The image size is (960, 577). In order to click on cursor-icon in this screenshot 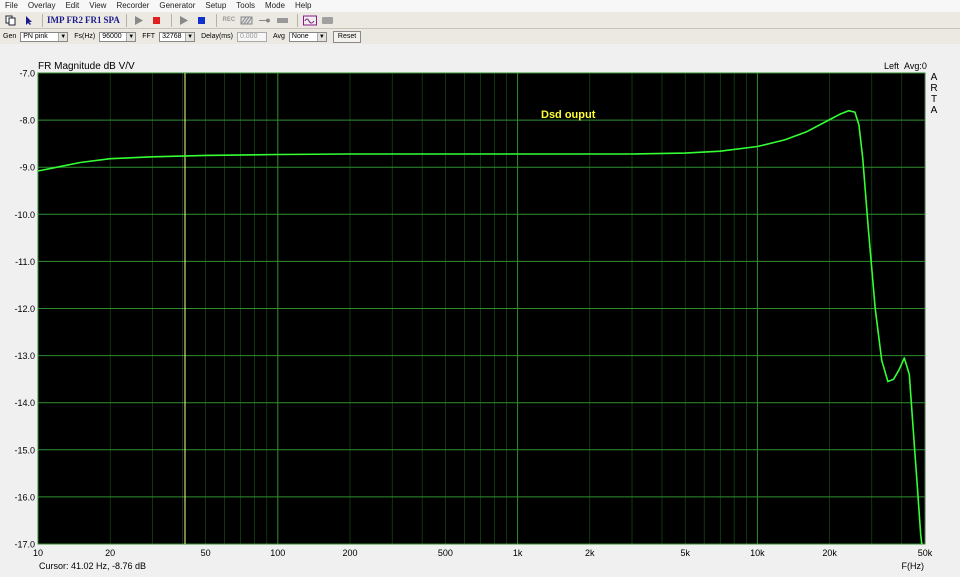, I will do `click(28, 20)`.